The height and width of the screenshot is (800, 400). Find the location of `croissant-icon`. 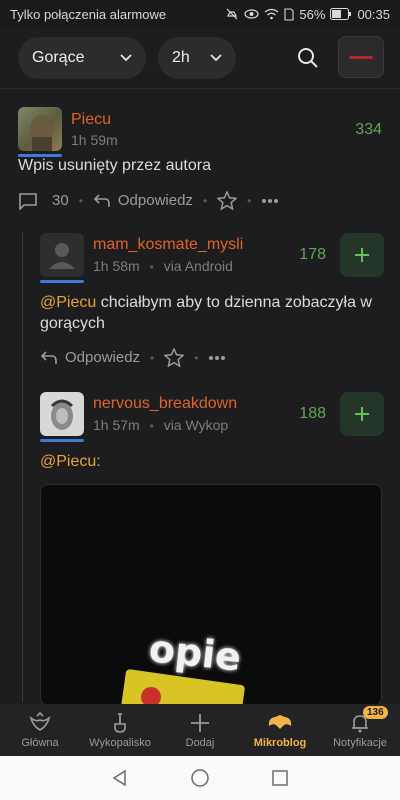

croissant-icon is located at coordinates (280, 723).